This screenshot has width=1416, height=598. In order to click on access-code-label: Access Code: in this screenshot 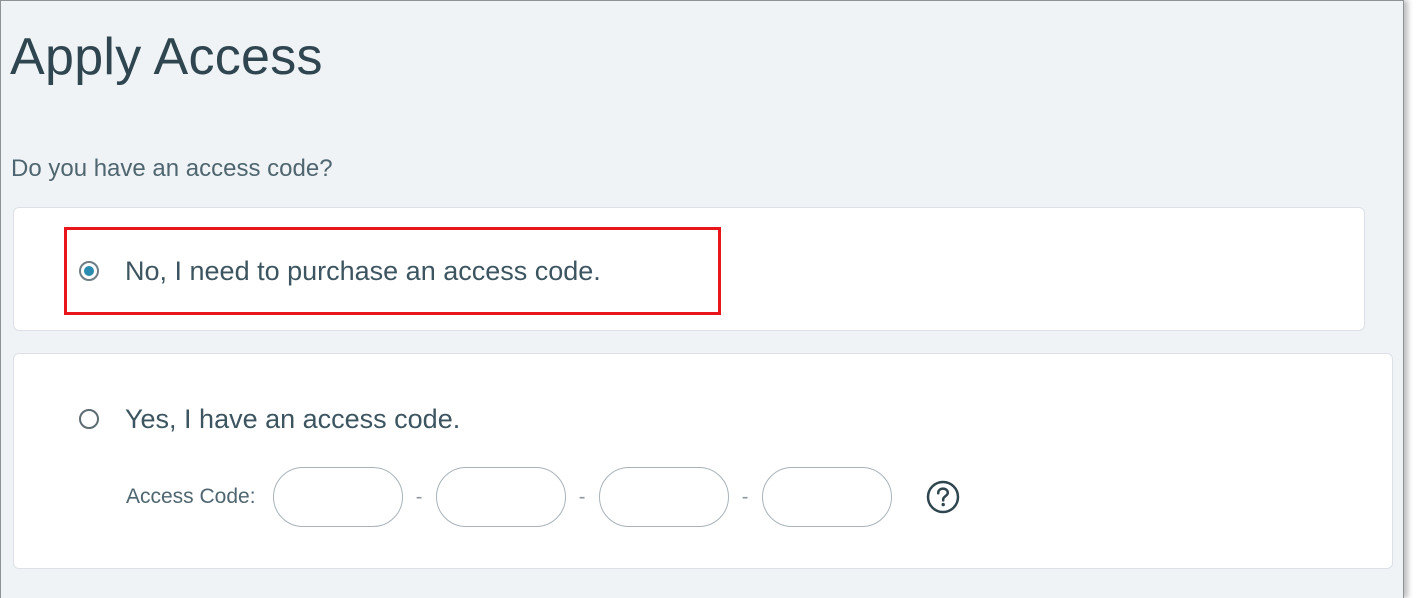, I will do `click(191, 496)`.